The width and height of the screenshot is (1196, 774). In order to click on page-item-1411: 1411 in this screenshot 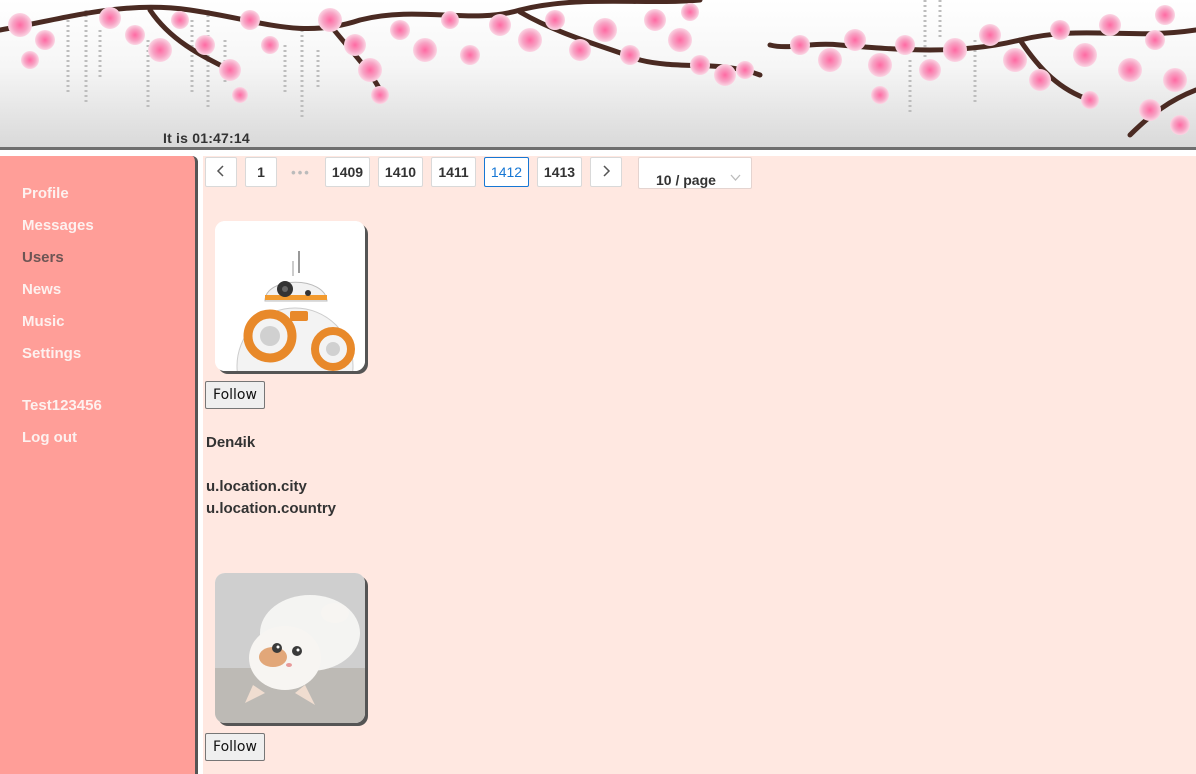, I will do `click(453, 172)`.